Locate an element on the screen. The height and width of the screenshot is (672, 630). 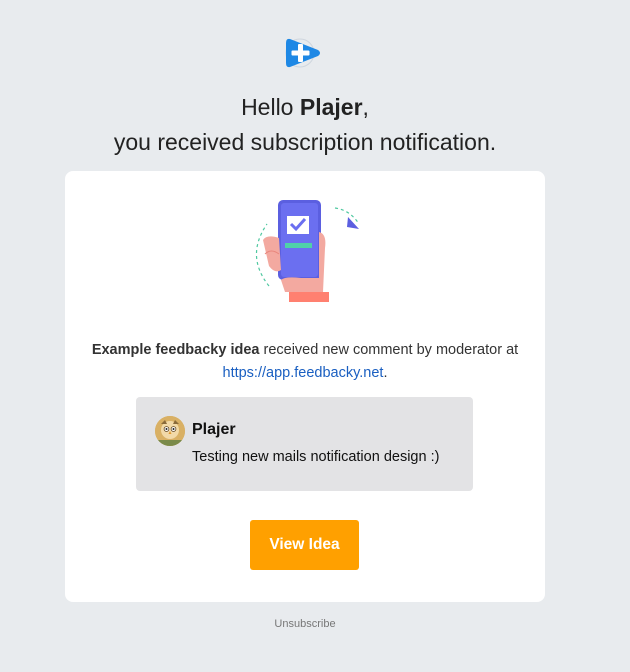
message-text: received new comment by moderator at is located at coordinates (389, 350).